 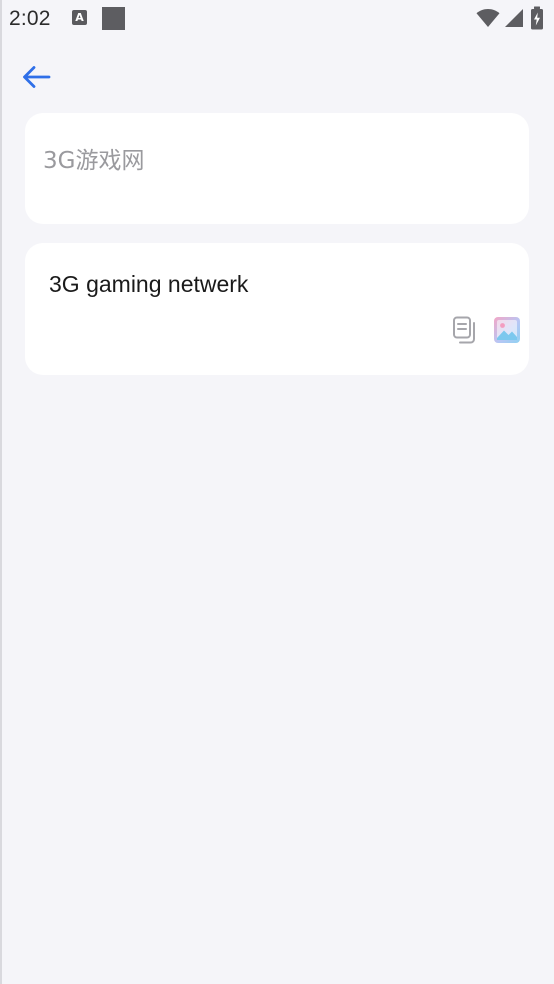 I want to click on status-bar: 2:02 A, so click(x=277, y=19).